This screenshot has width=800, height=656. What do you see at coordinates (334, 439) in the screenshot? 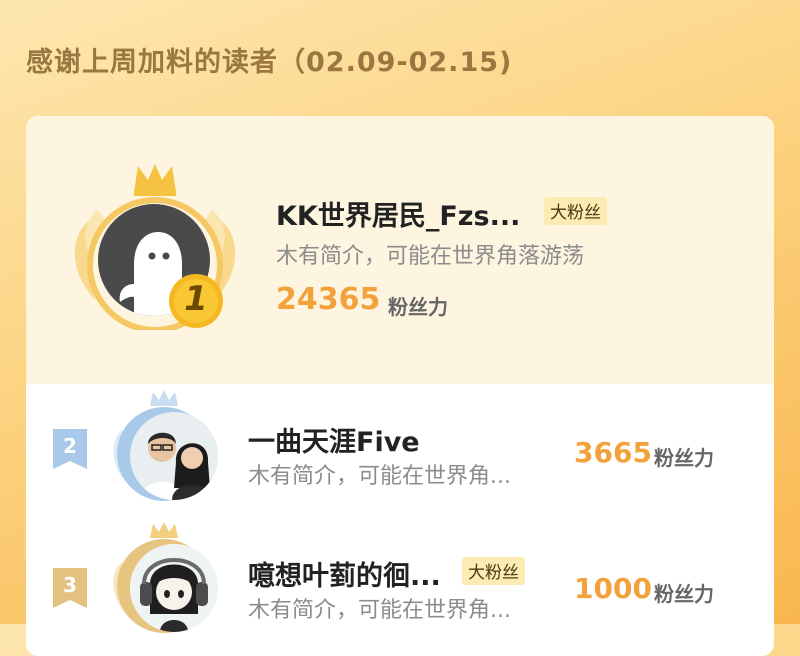
I see `reader-2-name: 一曲天涯Five` at bounding box center [334, 439].